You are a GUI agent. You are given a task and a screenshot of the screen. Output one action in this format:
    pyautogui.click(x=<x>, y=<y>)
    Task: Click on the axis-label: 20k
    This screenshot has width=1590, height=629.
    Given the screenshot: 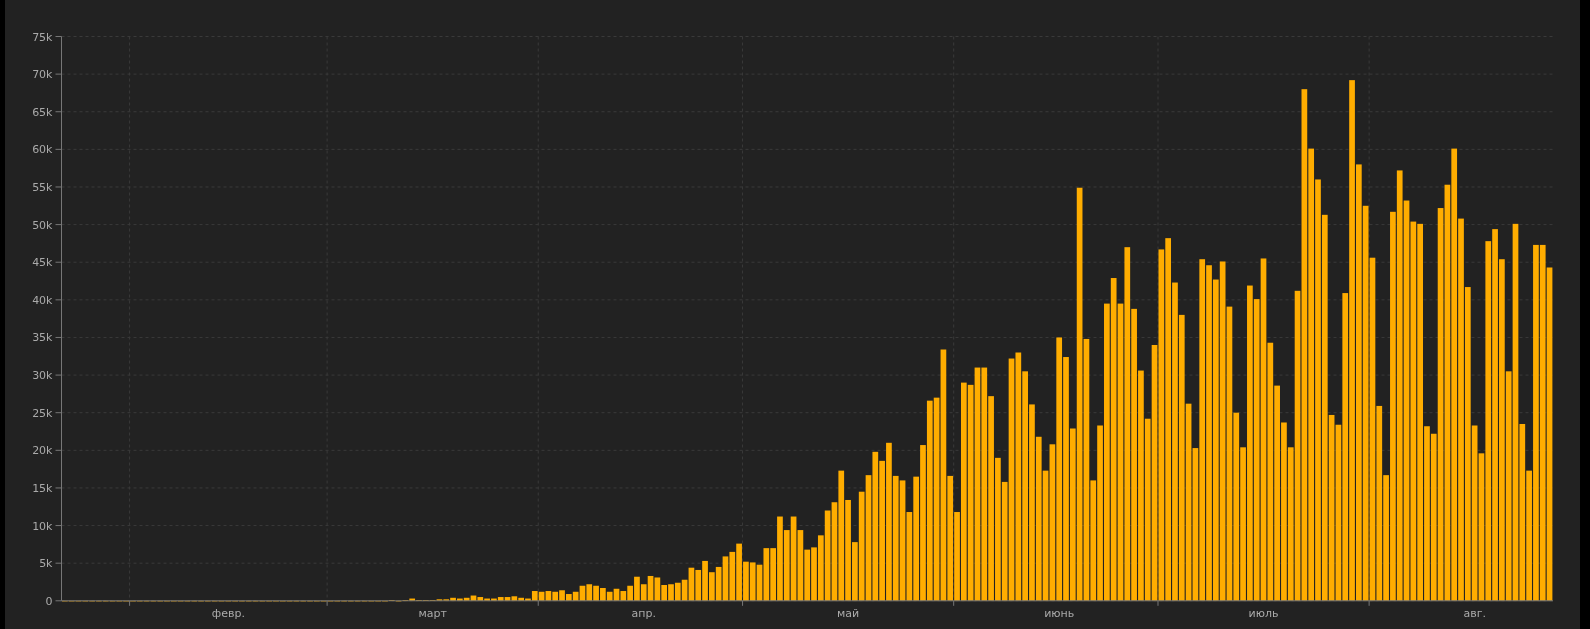 What is the action you would take?
    pyautogui.click(x=42, y=451)
    